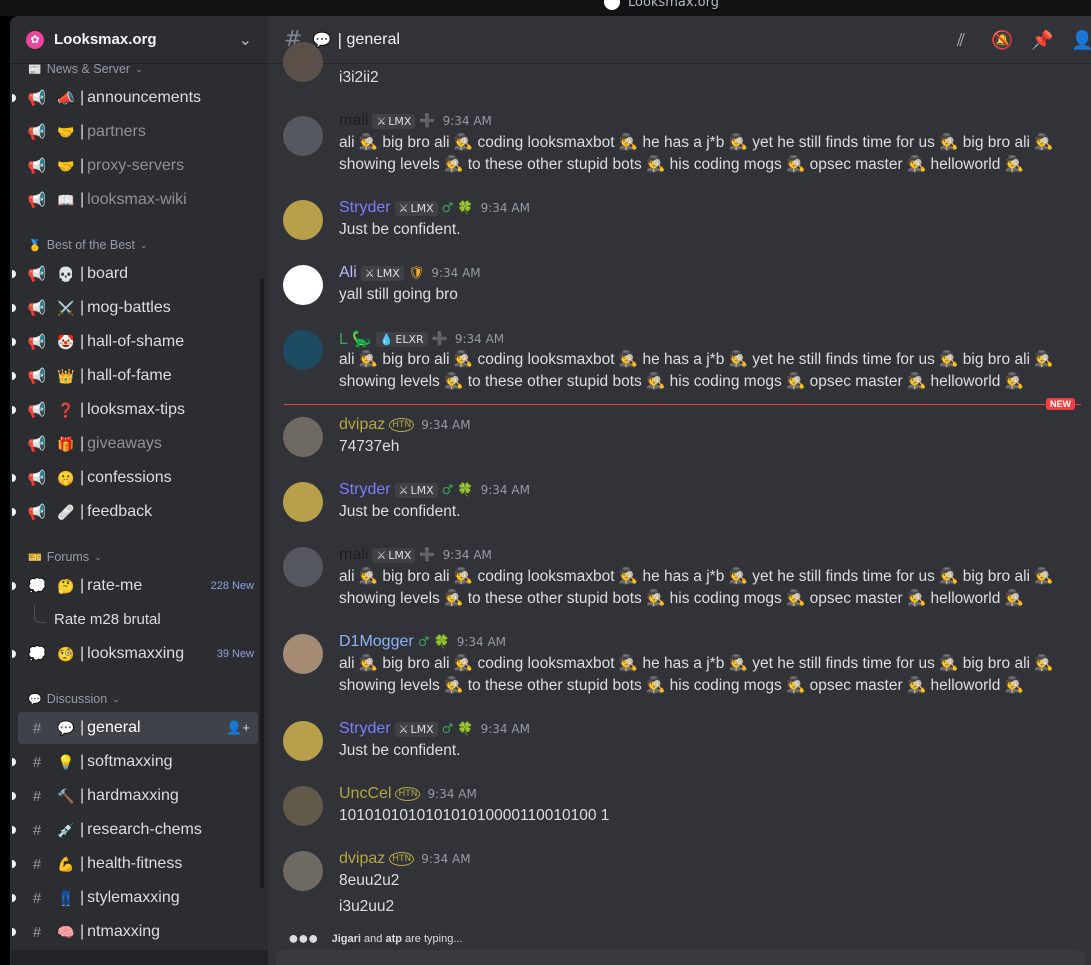  I want to click on new-posts-badge: 228 New, so click(232, 586).